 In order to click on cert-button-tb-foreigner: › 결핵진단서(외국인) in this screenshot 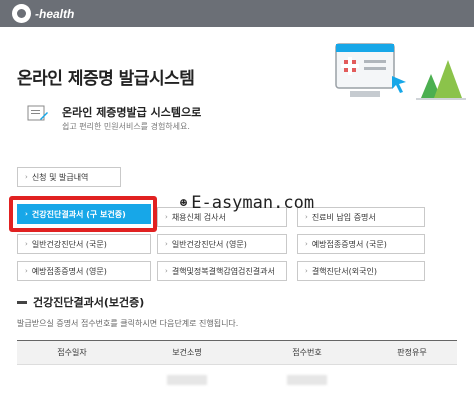, I will do `click(361, 271)`.